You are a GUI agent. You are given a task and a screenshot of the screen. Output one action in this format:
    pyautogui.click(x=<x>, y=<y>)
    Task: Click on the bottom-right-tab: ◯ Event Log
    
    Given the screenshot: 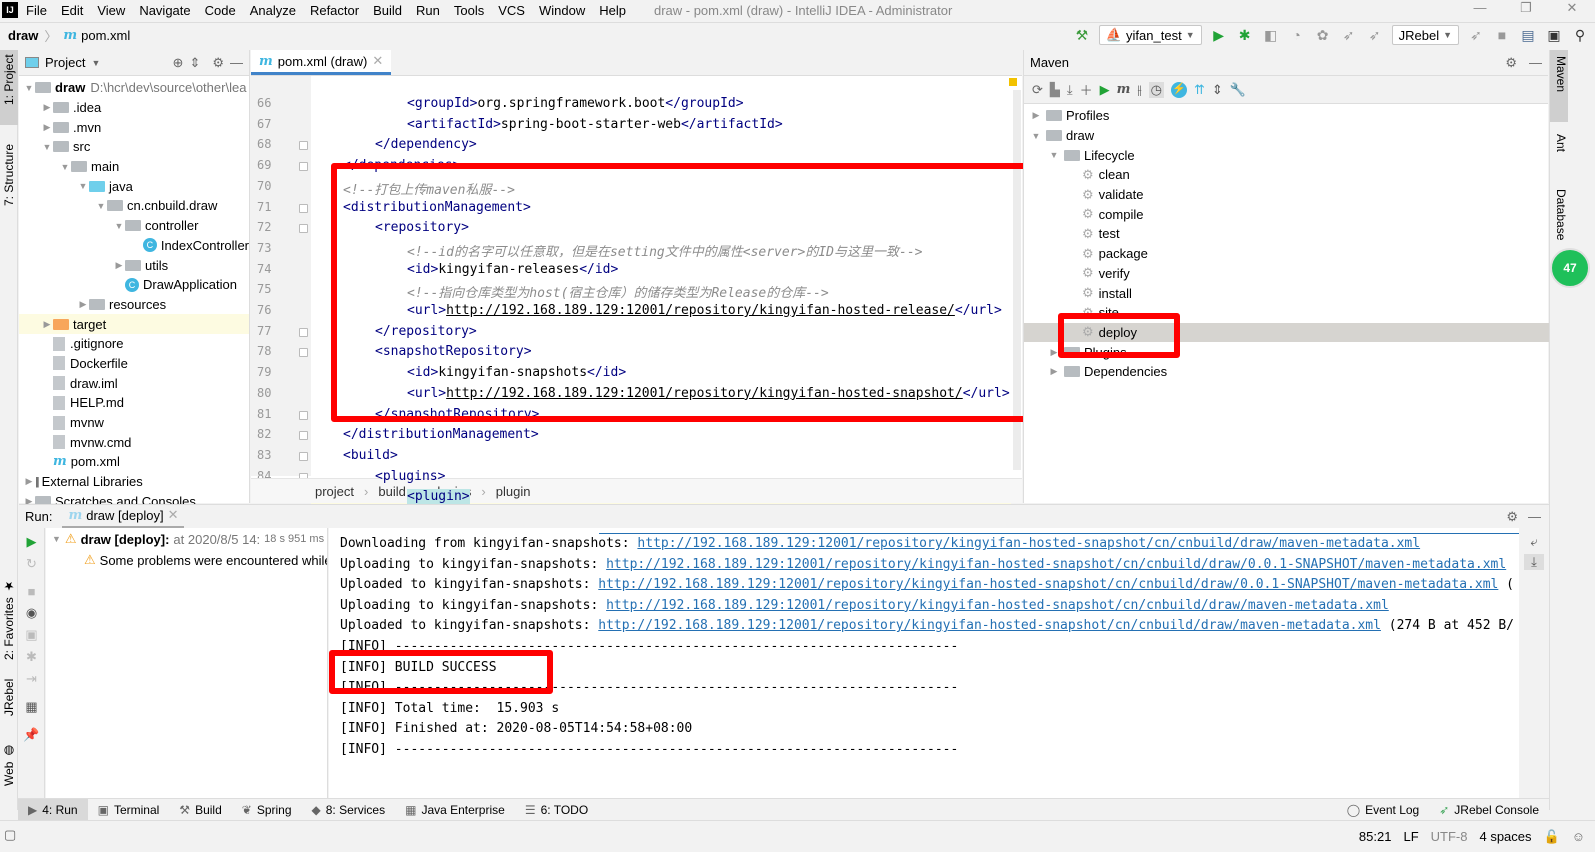 What is the action you would take?
    pyautogui.click(x=1383, y=810)
    